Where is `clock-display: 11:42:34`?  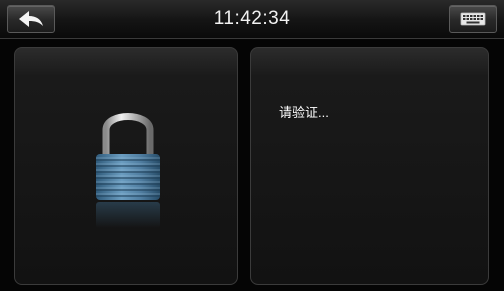
clock-display: 11:42:34 is located at coordinates (252, 18).